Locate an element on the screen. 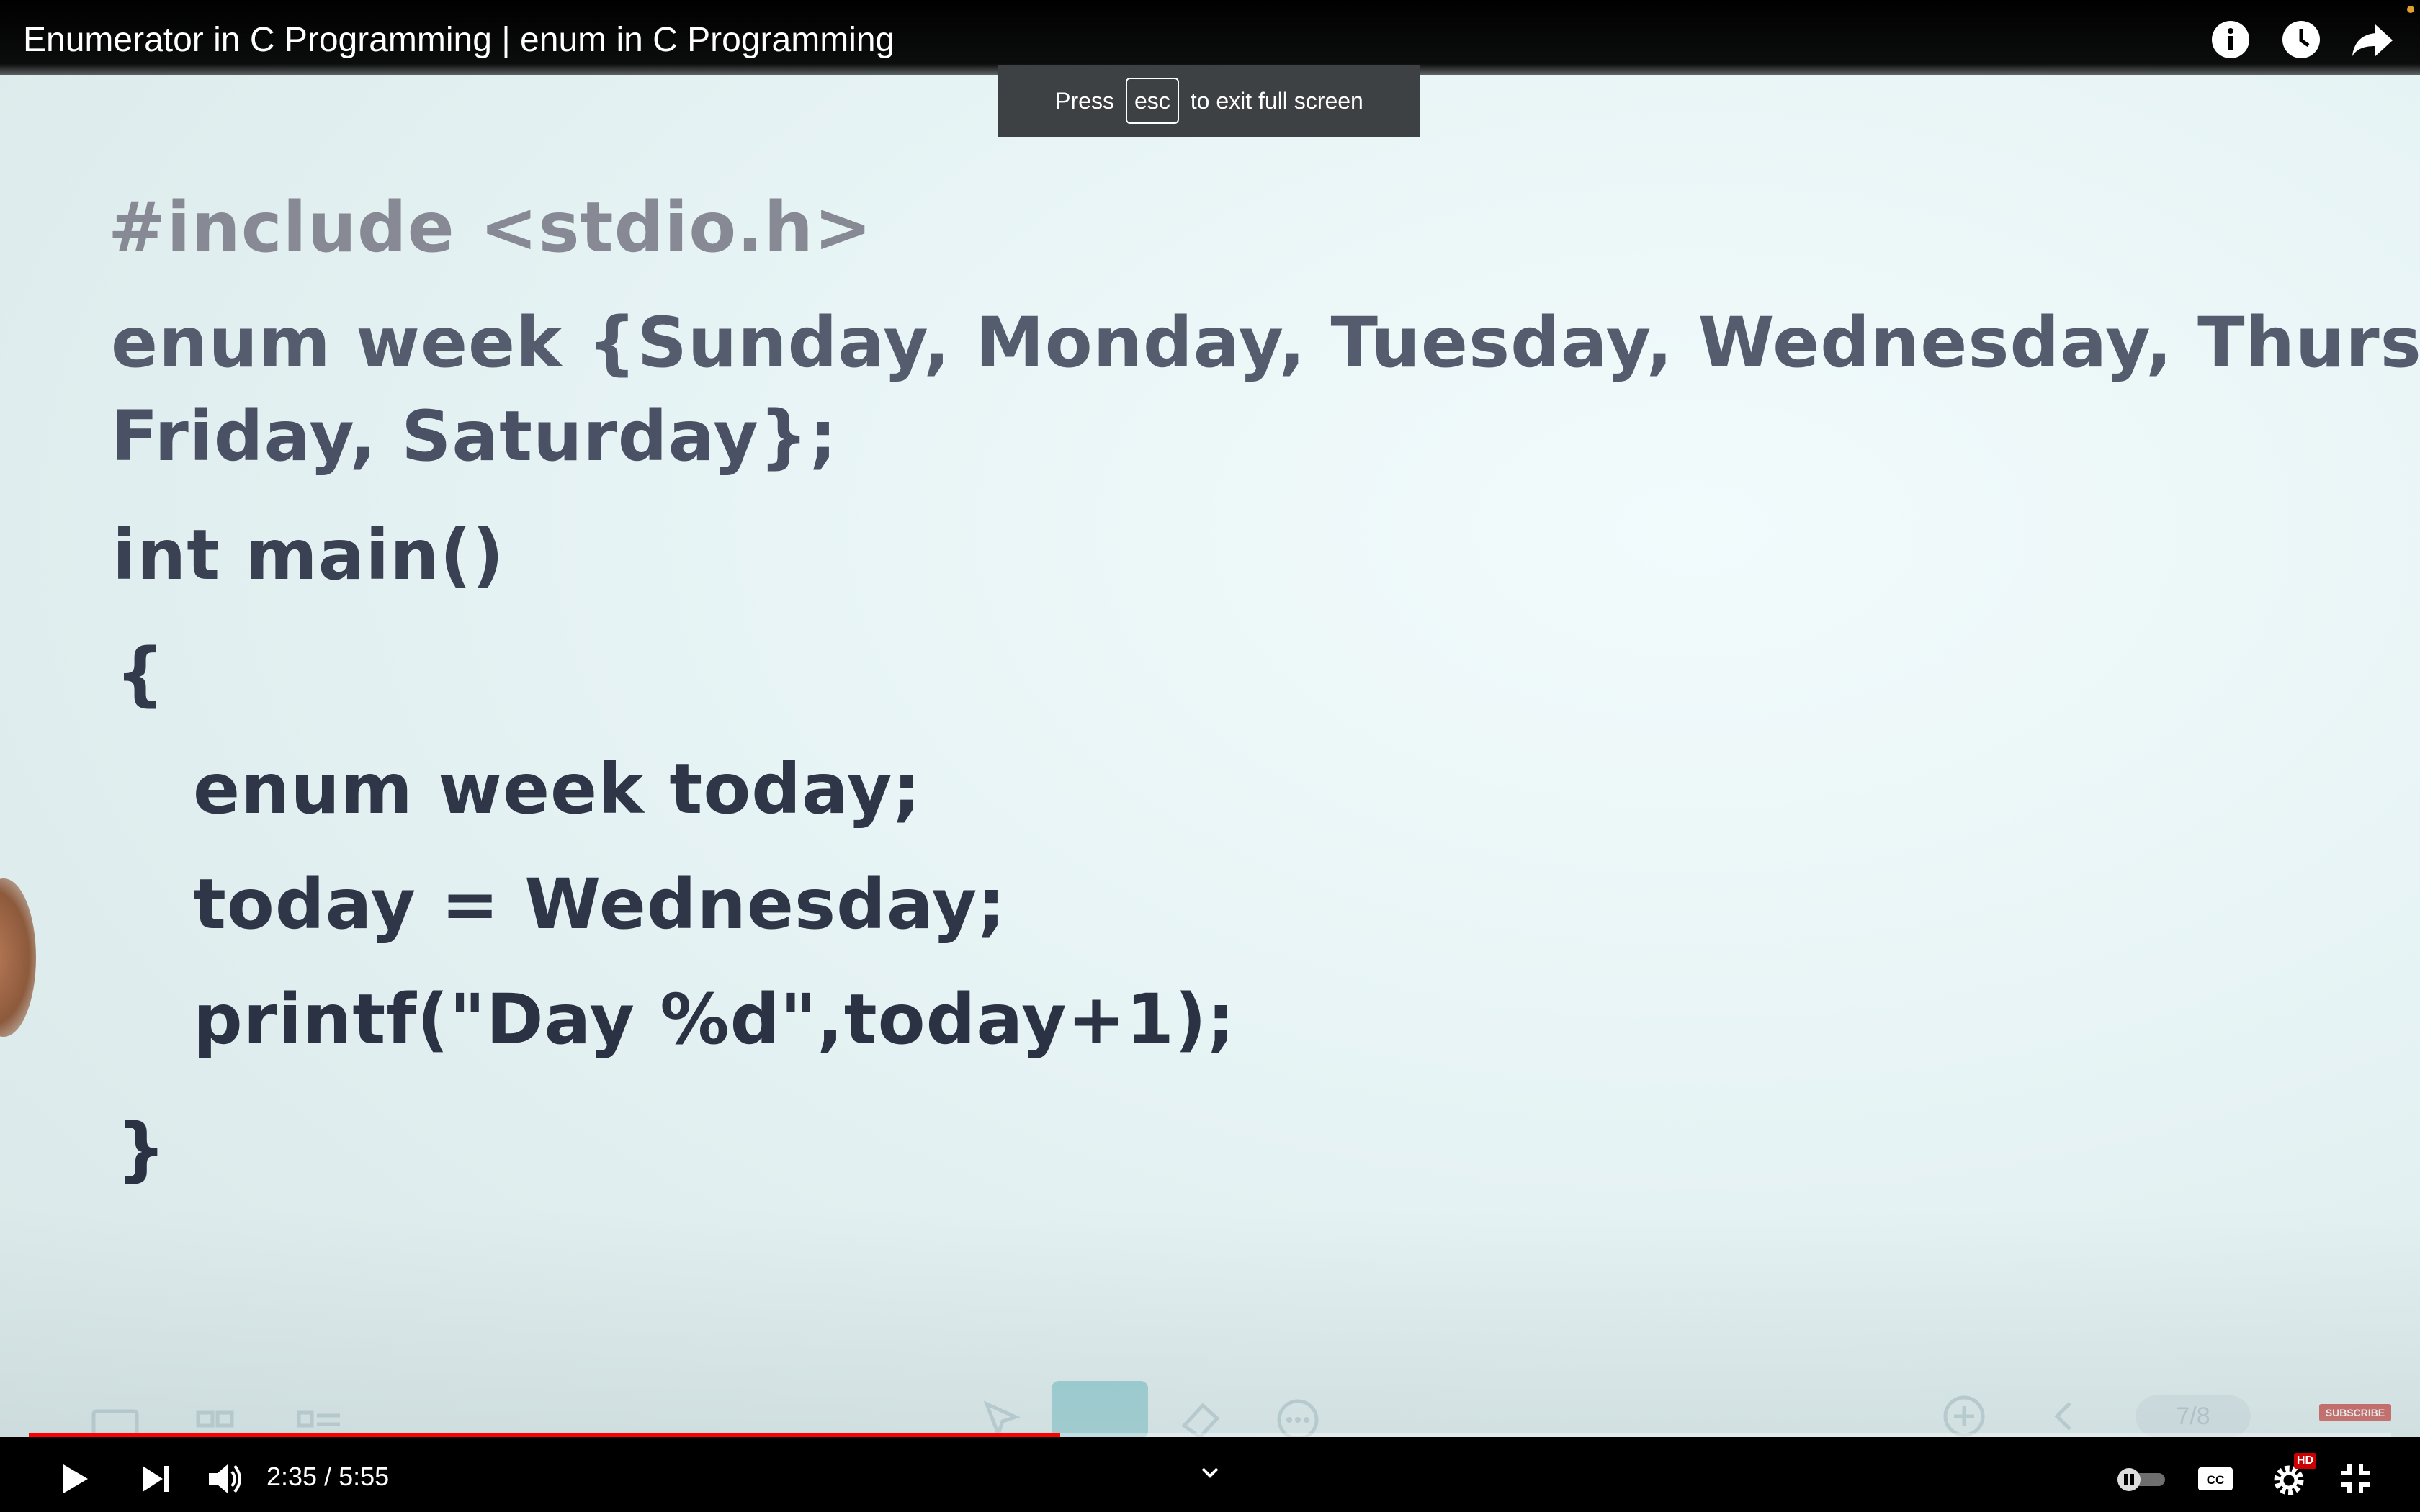  exit-fullscreen-toast: Press esc to exit full screen is located at coordinates (1209, 101).